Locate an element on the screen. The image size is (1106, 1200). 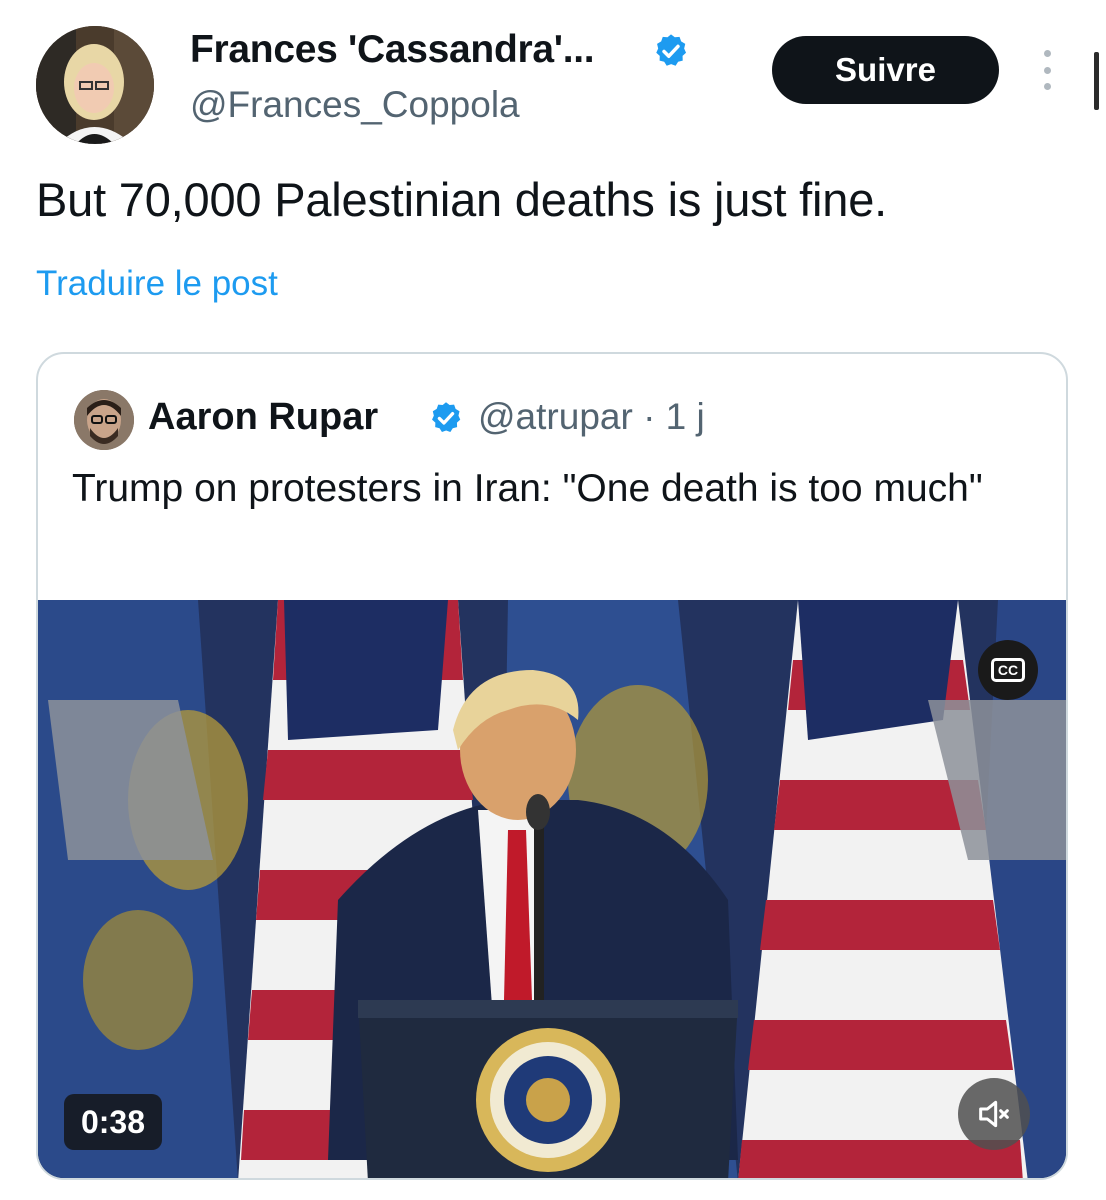
quoted-handle-timestamp: @atrupar · 1 j is located at coordinates (591, 417).